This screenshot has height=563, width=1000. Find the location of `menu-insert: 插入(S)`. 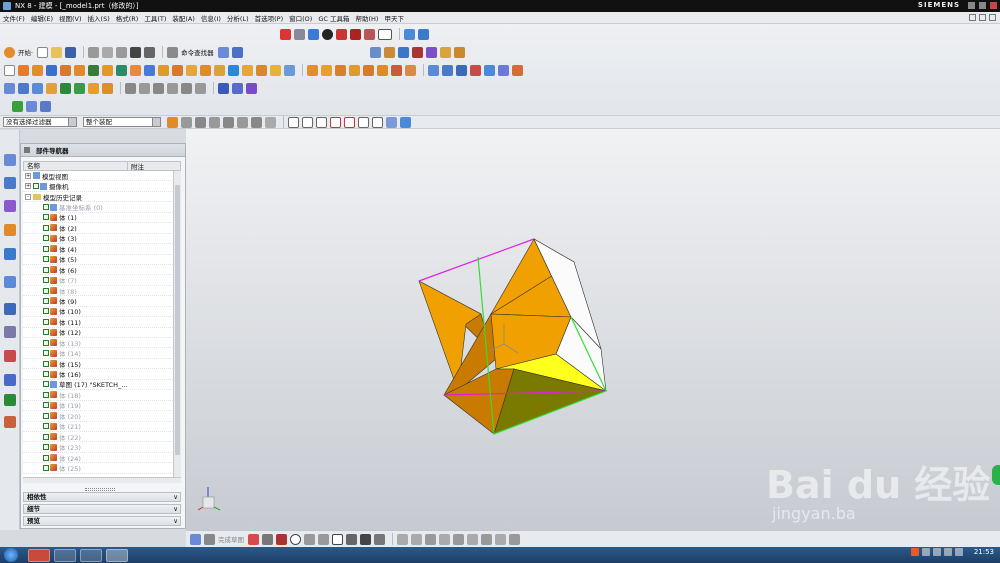

menu-insert: 插入(S) is located at coordinates (99, 18).